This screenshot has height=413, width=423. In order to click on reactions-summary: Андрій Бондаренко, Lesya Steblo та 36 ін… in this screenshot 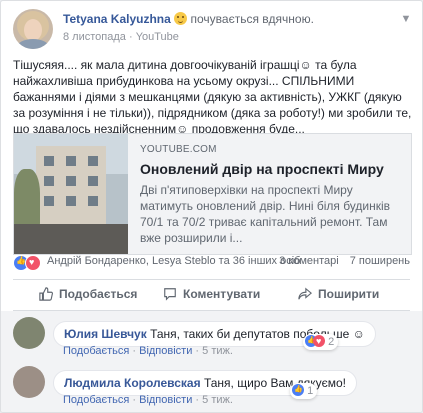, I will do `click(211, 264)`.